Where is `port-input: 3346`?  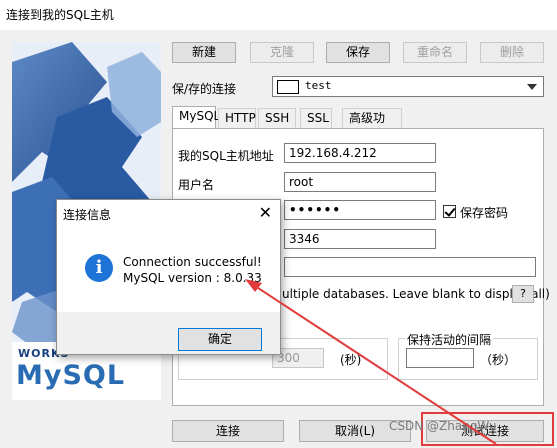 port-input: 3346 is located at coordinates (360, 239).